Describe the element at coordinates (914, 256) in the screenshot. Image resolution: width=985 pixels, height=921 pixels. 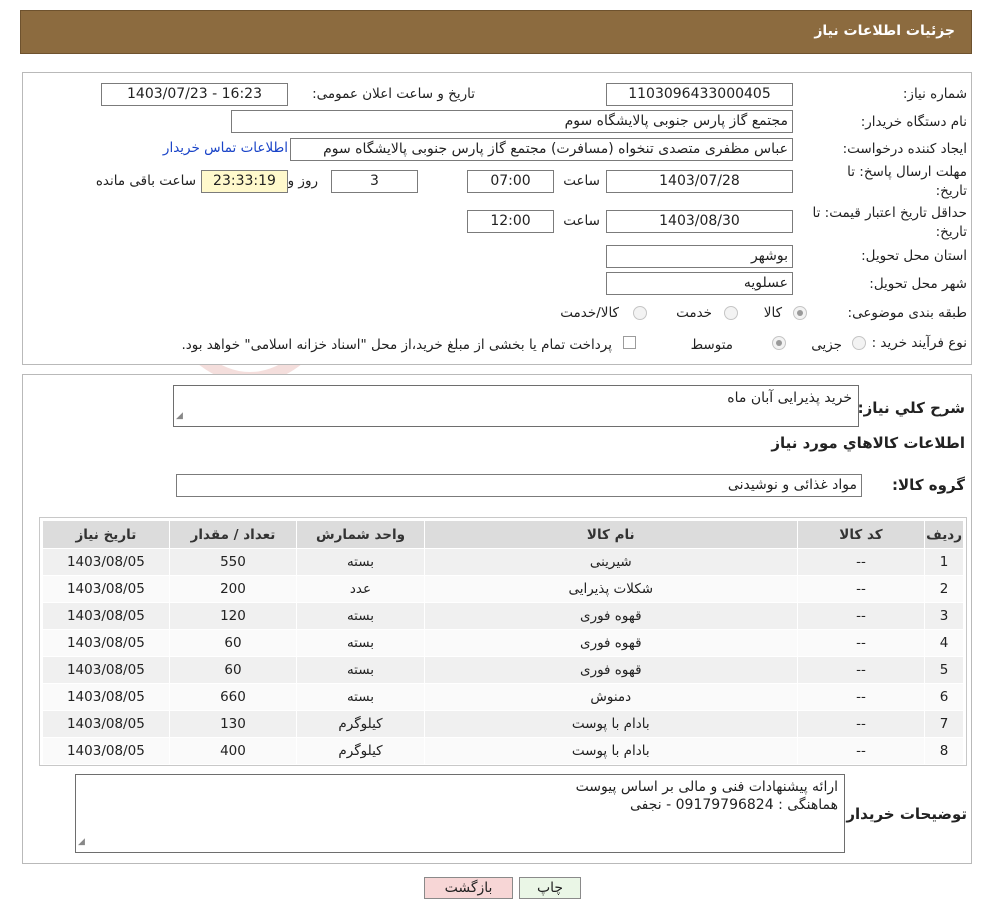
I see `province-label: استان محل تحویل:` at that location.